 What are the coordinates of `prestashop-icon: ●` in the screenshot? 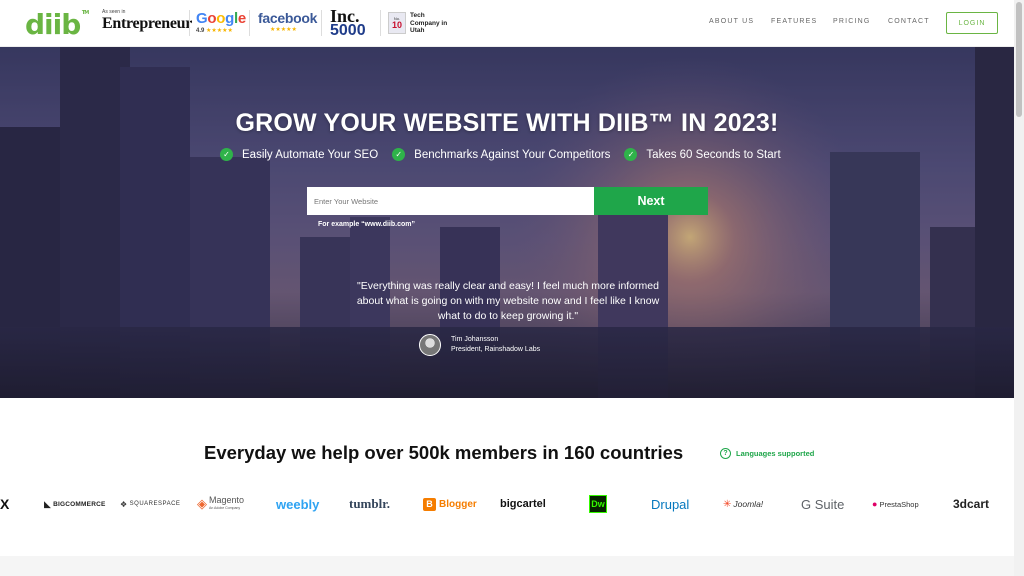 It's located at (875, 504).